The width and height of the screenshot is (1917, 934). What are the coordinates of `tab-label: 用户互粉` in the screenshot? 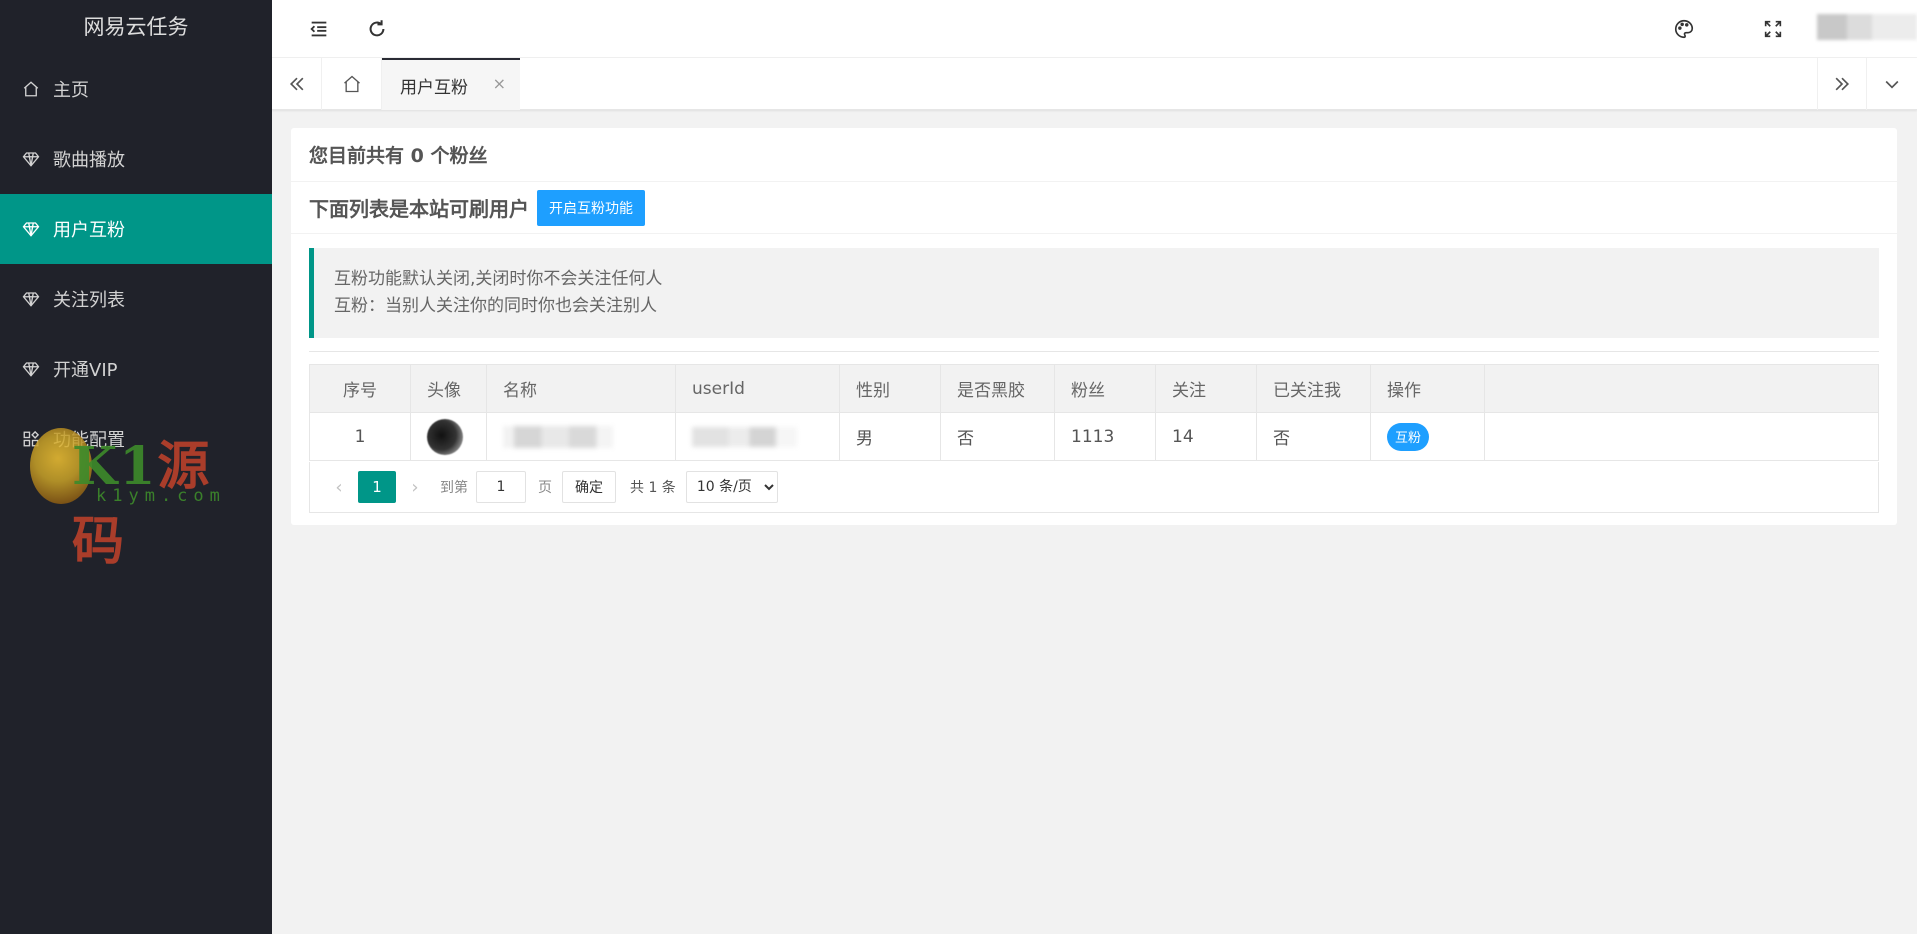 It's located at (434, 87).